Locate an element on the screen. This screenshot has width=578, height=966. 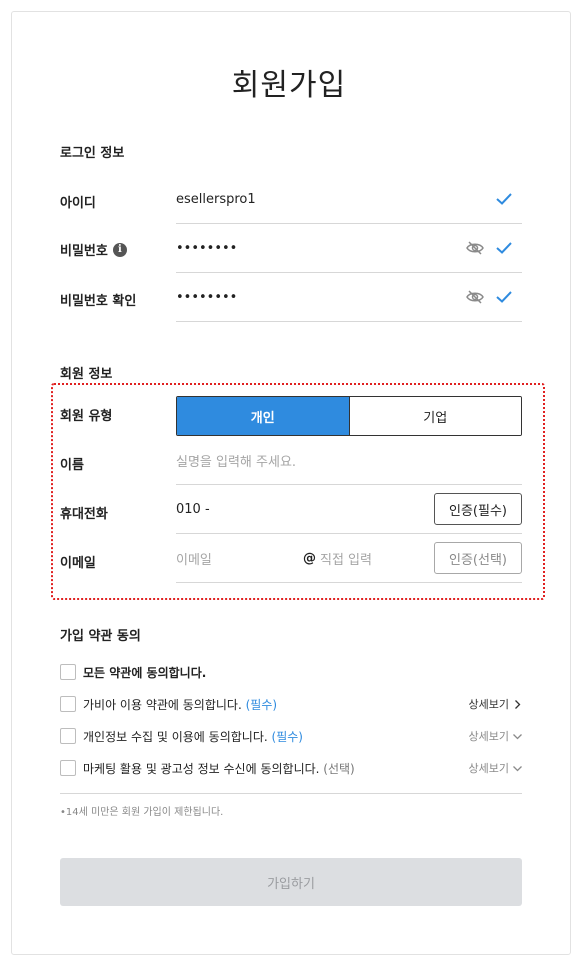
privacy-item-tag: (필수) is located at coordinates (287, 736).